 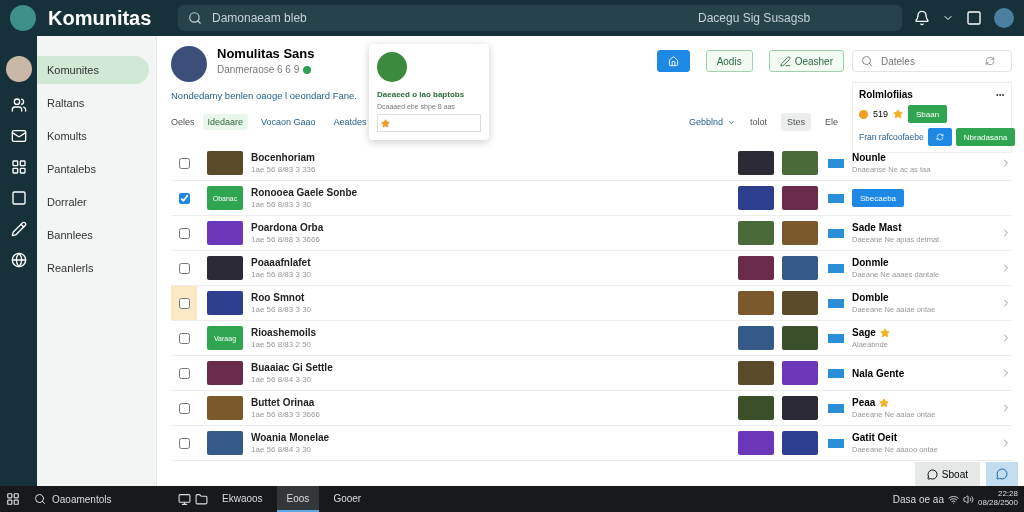 What do you see at coordinates (242, 499) in the screenshot?
I see `taskbar-app: Ekwaoos` at bounding box center [242, 499].